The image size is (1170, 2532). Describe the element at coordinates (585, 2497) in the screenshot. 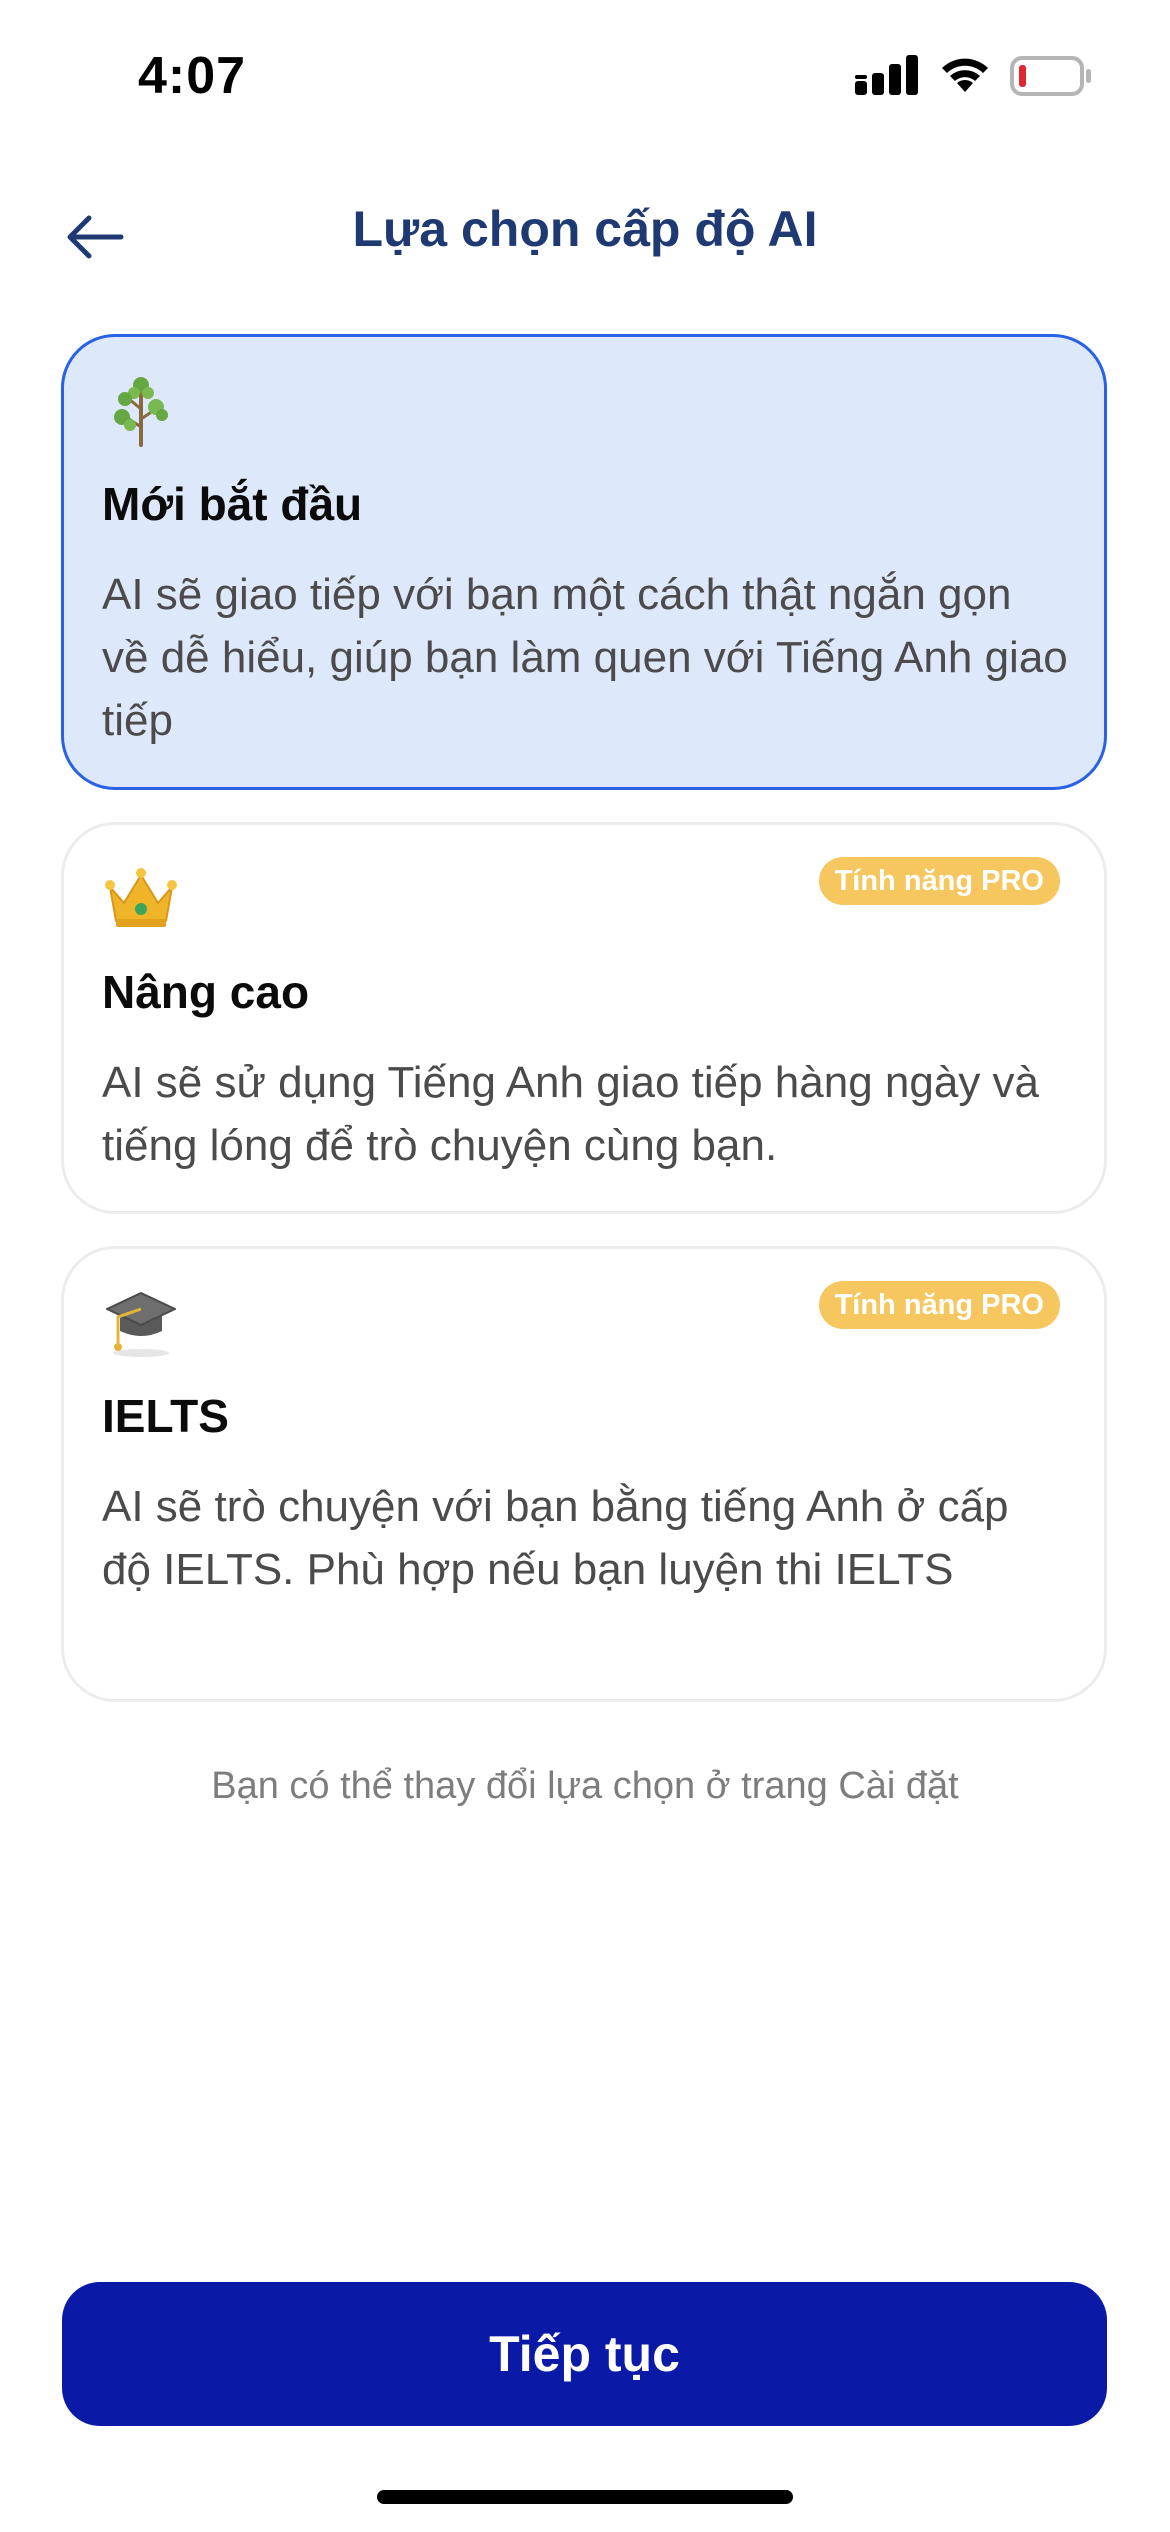

I see `home-indicator` at that location.